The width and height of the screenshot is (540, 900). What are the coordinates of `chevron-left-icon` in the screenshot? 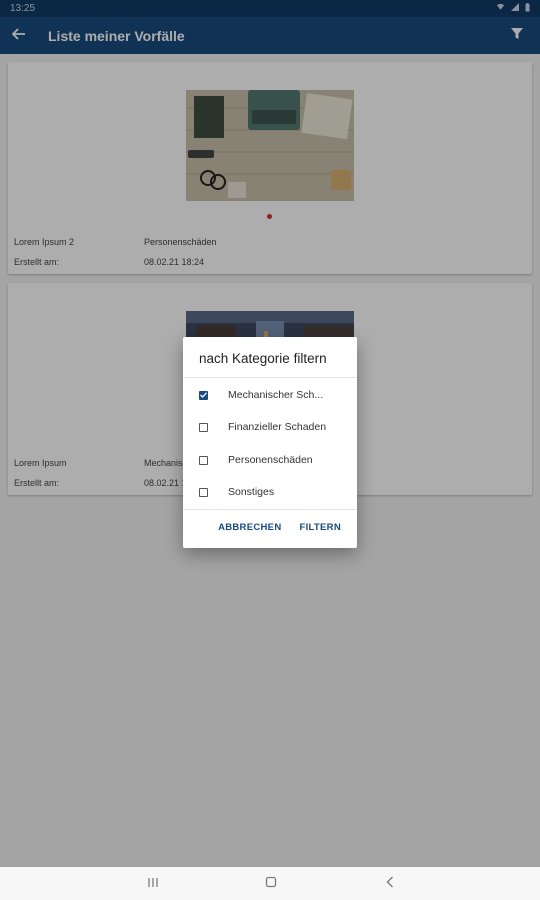 It's located at (390, 884).